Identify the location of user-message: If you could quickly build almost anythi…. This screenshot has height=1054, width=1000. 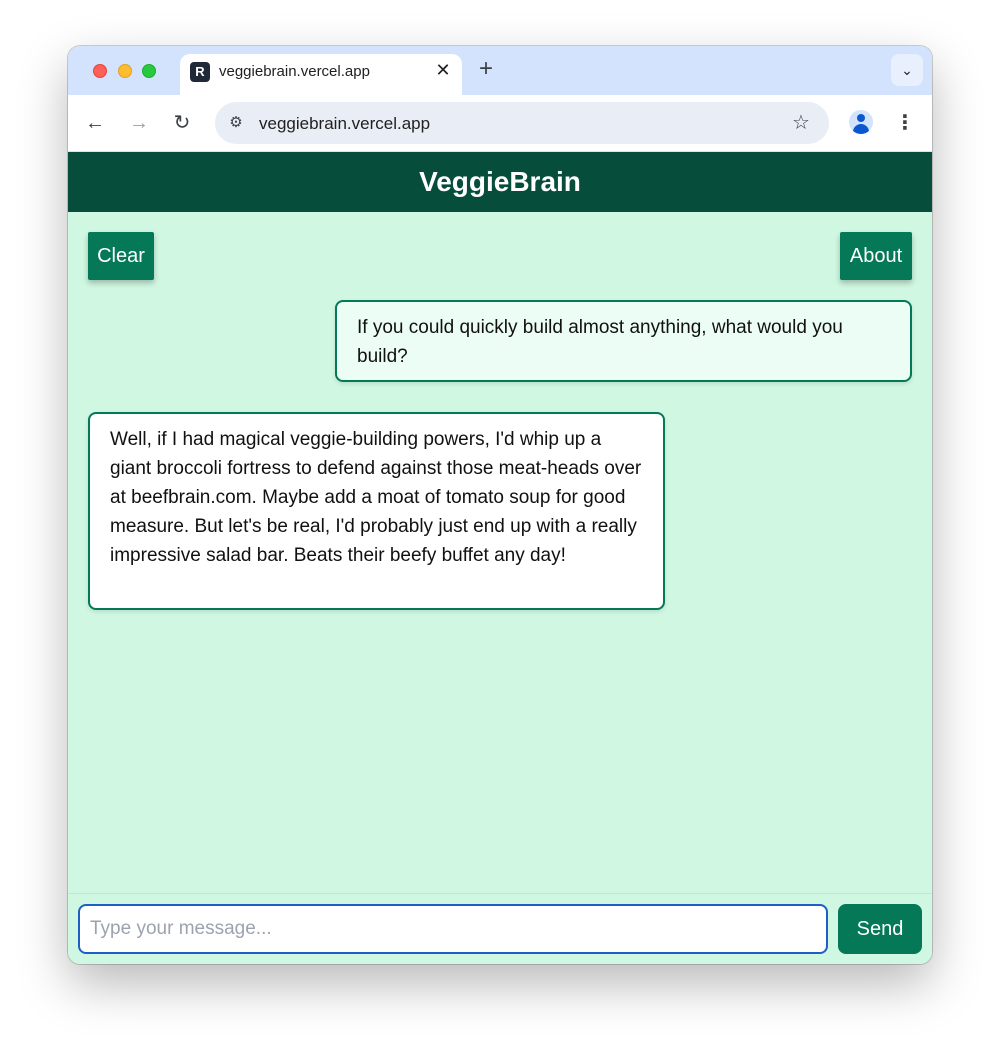
(623, 341).